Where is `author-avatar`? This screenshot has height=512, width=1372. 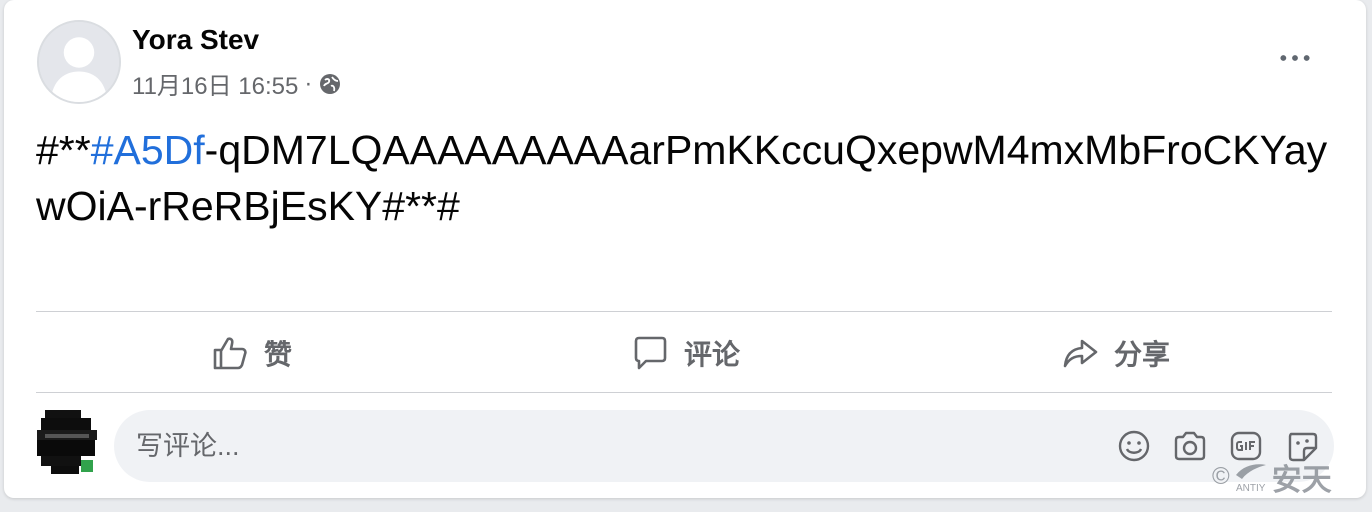 author-avatar is located at coordinates (79, 62).